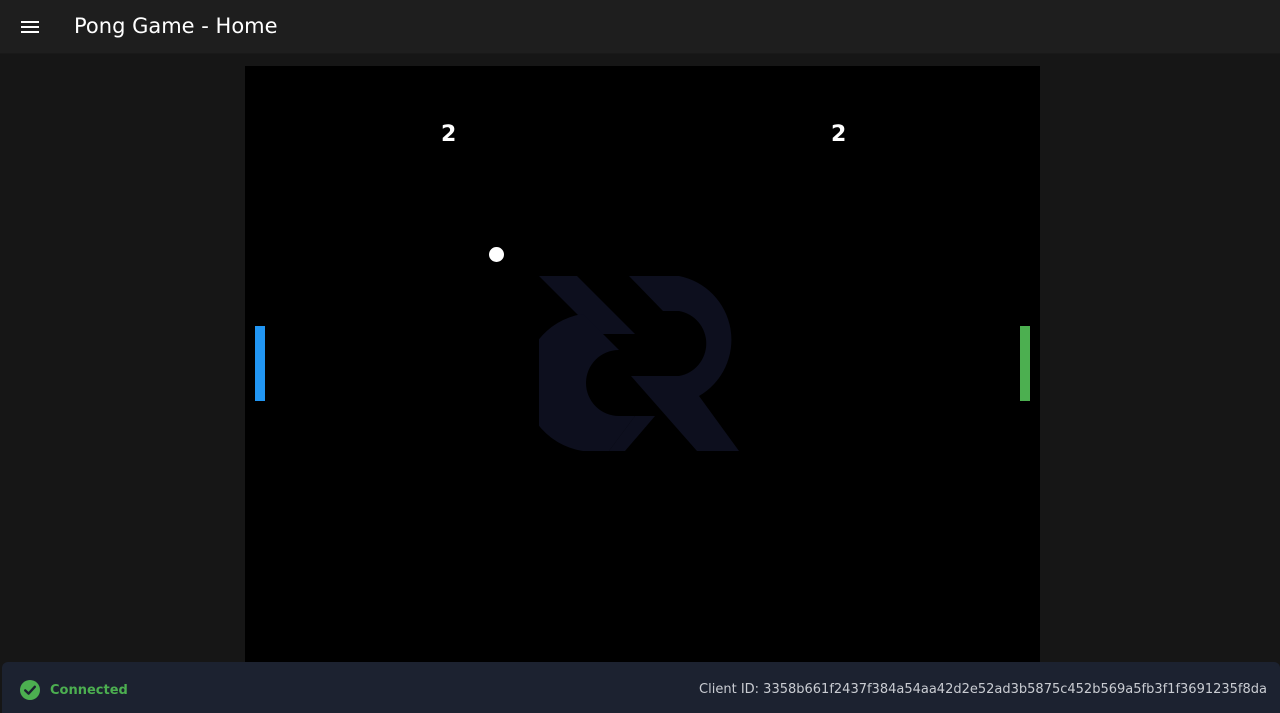 This screenshot has width=1280, height=713. What do you see at coordinates (30, 690) in the screenshot?
I see `check-circle-icon` at bounding box center [30, 690].